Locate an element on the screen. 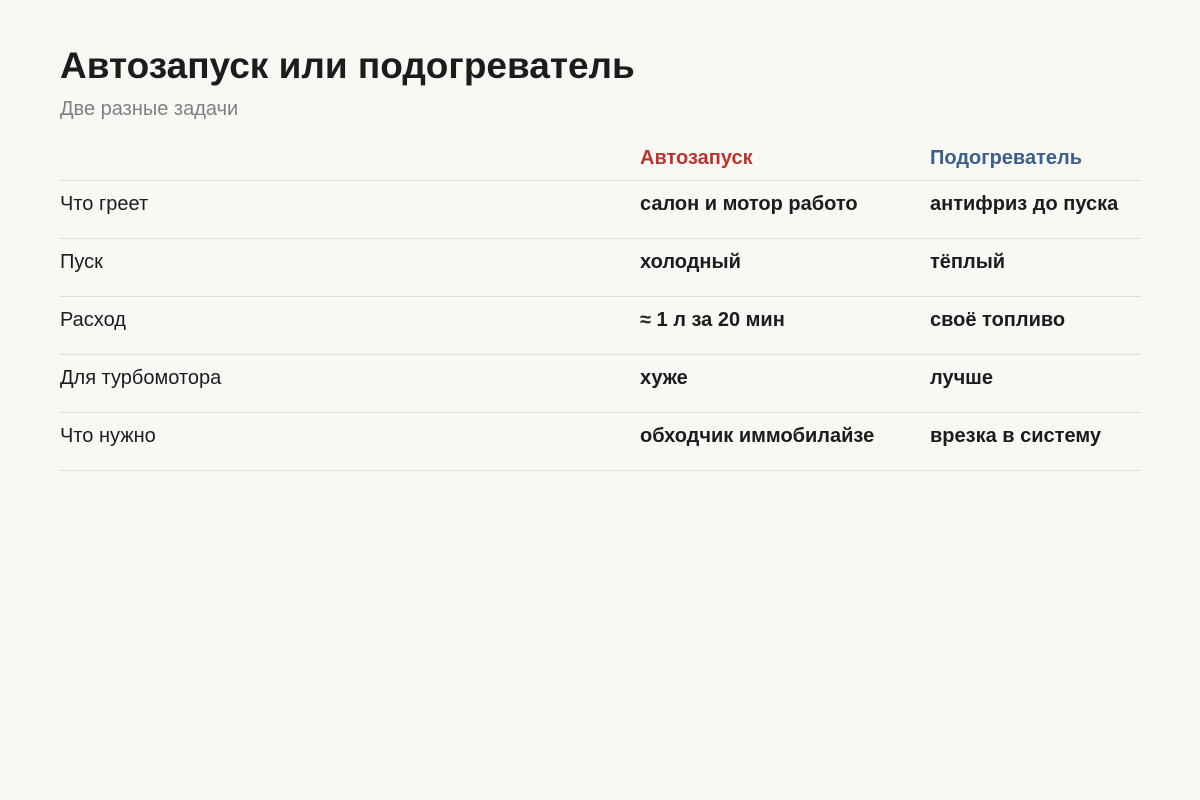 This screenshot has width=1200, height=800. column-header-empty is located at coordinates (340, 159).